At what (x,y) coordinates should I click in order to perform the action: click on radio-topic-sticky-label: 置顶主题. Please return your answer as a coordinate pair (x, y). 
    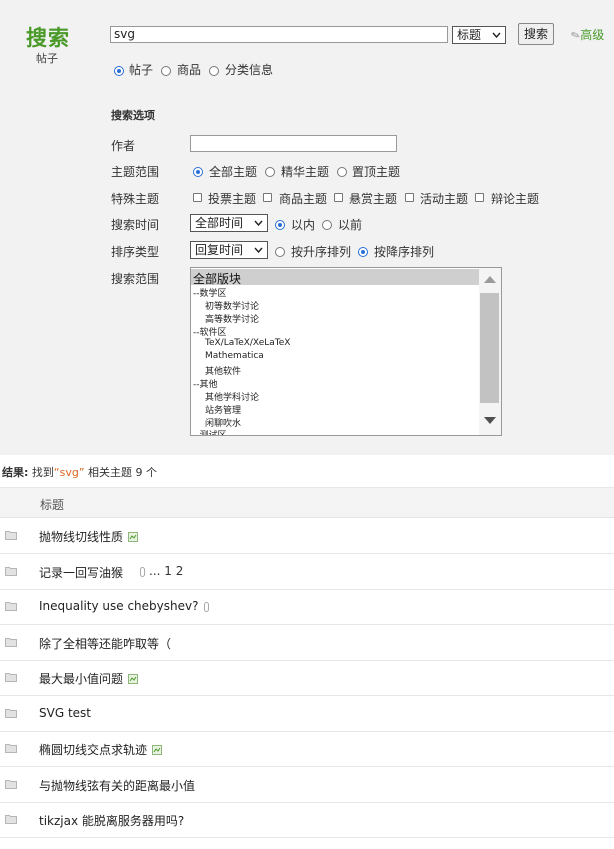
    Looking at the image, I should click on (376, 172).